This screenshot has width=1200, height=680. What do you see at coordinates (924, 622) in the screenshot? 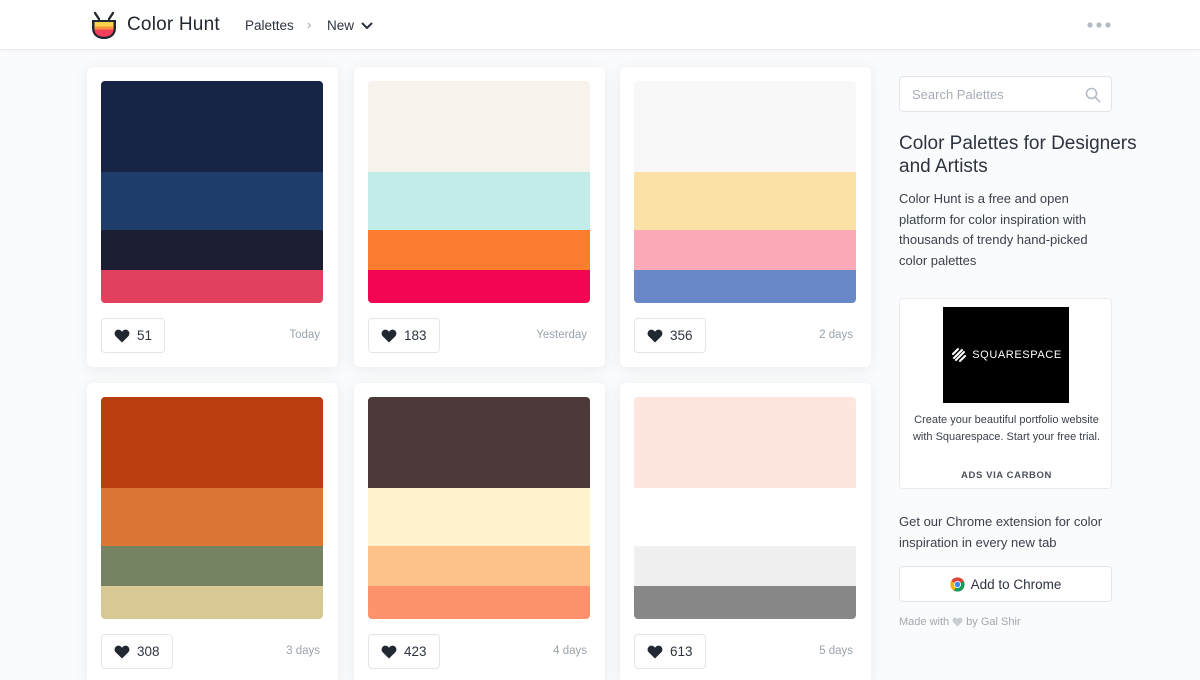
I see `made-with-prefix: Made with` at bounding box center [924, 622].